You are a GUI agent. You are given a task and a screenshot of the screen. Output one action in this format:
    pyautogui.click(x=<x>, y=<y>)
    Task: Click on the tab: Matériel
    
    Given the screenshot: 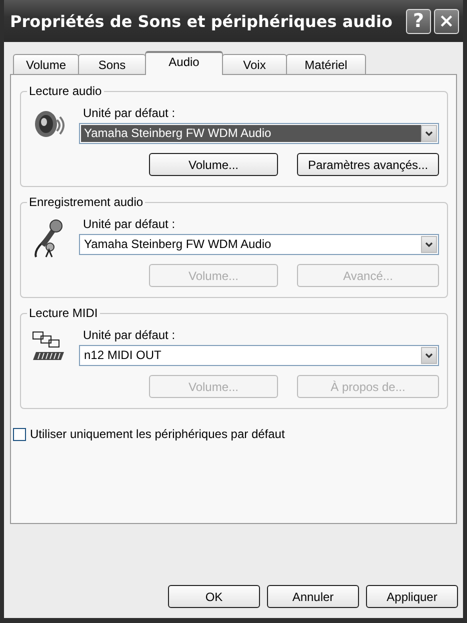 What is the action you would take?
    pyautogui.click(x=326, y=64)
    